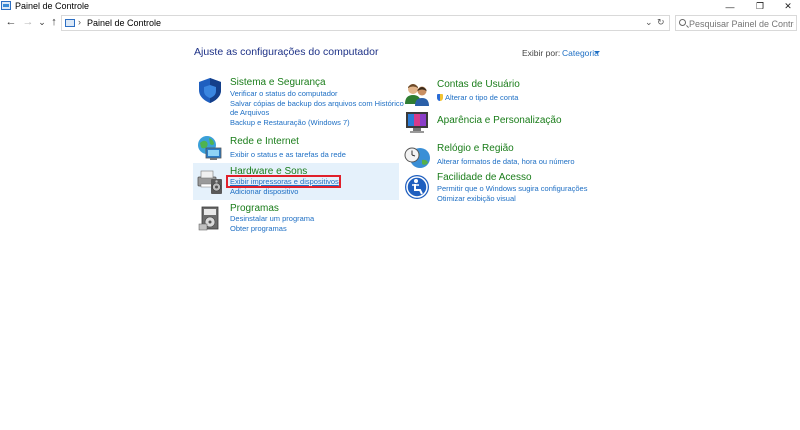 Image resolution: width=800 pixels, height=430 pixels. Describe the element at coordinates (788, 6) in the screenshot. I see `close-button: ✕` at that location.